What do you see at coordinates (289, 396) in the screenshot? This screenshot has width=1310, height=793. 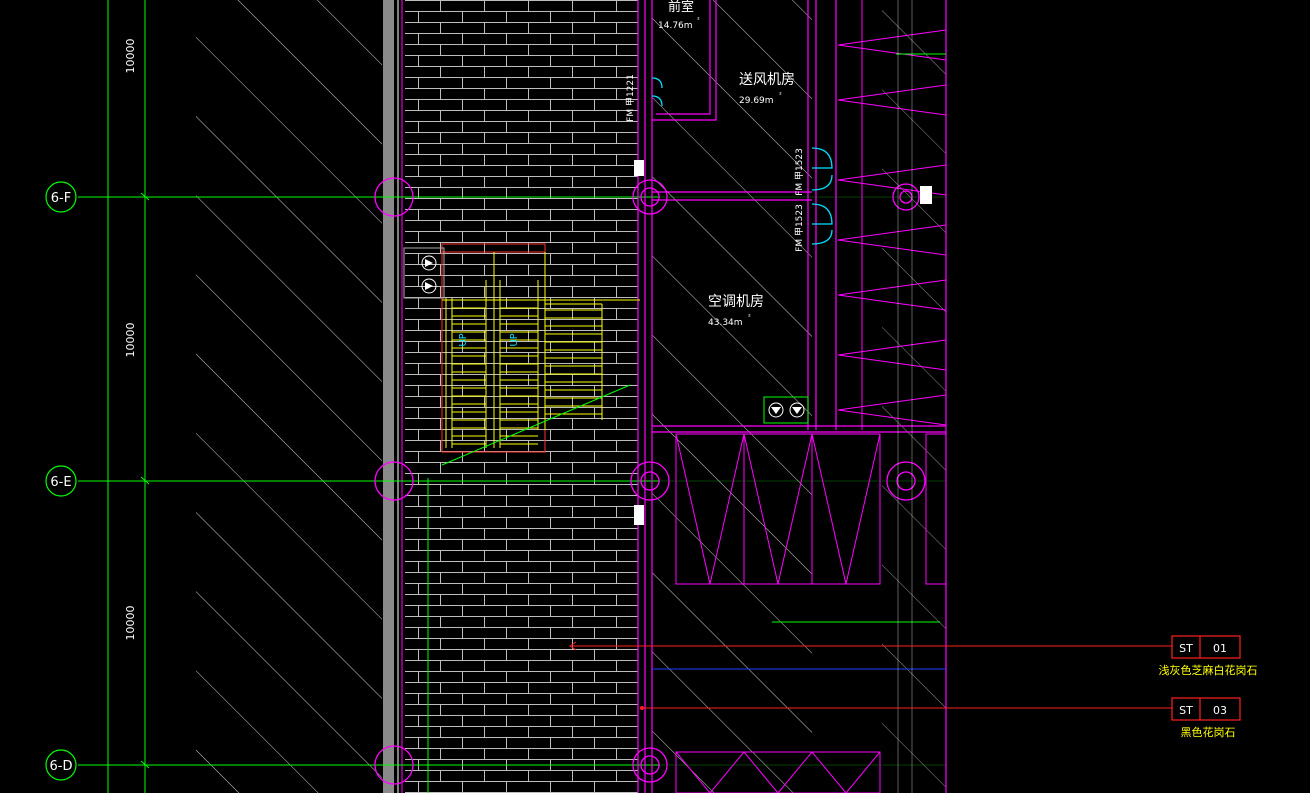 I see `hatch-region-left` at bounding box center [289, 396].